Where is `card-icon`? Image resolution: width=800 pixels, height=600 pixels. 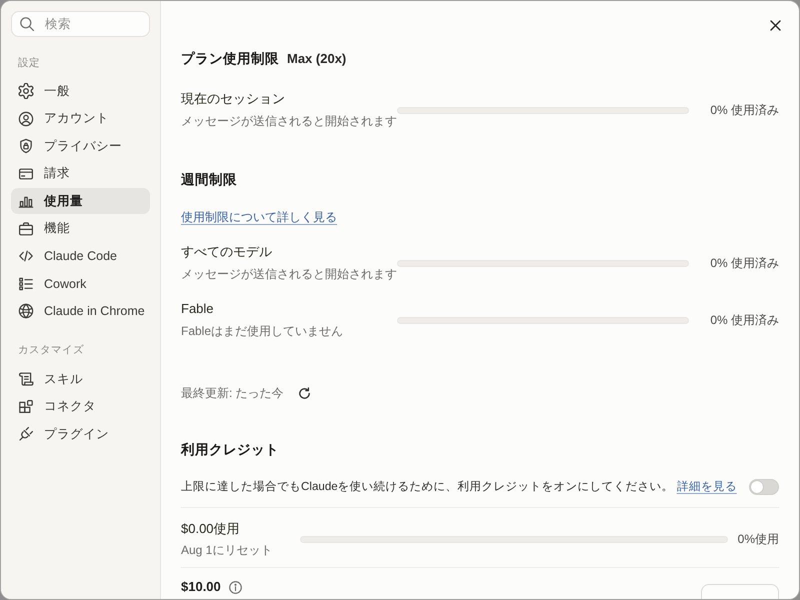 card-icon is located at coordinates (26, 174).